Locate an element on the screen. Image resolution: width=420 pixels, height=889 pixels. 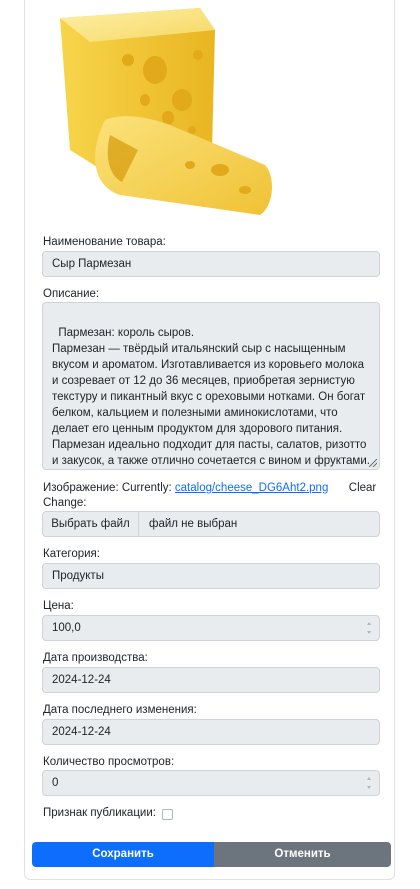
resize-grip-icon is located at coordinates (373, 463).